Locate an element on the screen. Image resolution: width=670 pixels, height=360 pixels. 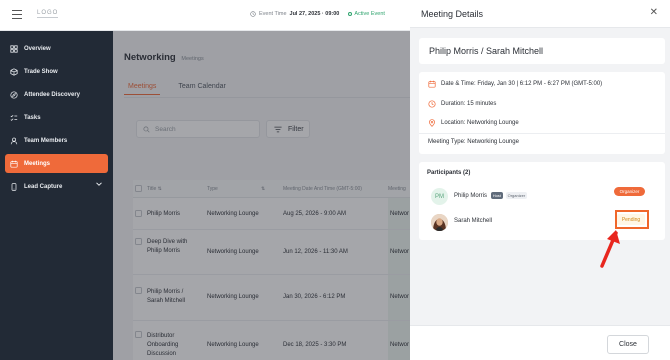
participant-name: Philip Morris is located at coordinates (471, 196).